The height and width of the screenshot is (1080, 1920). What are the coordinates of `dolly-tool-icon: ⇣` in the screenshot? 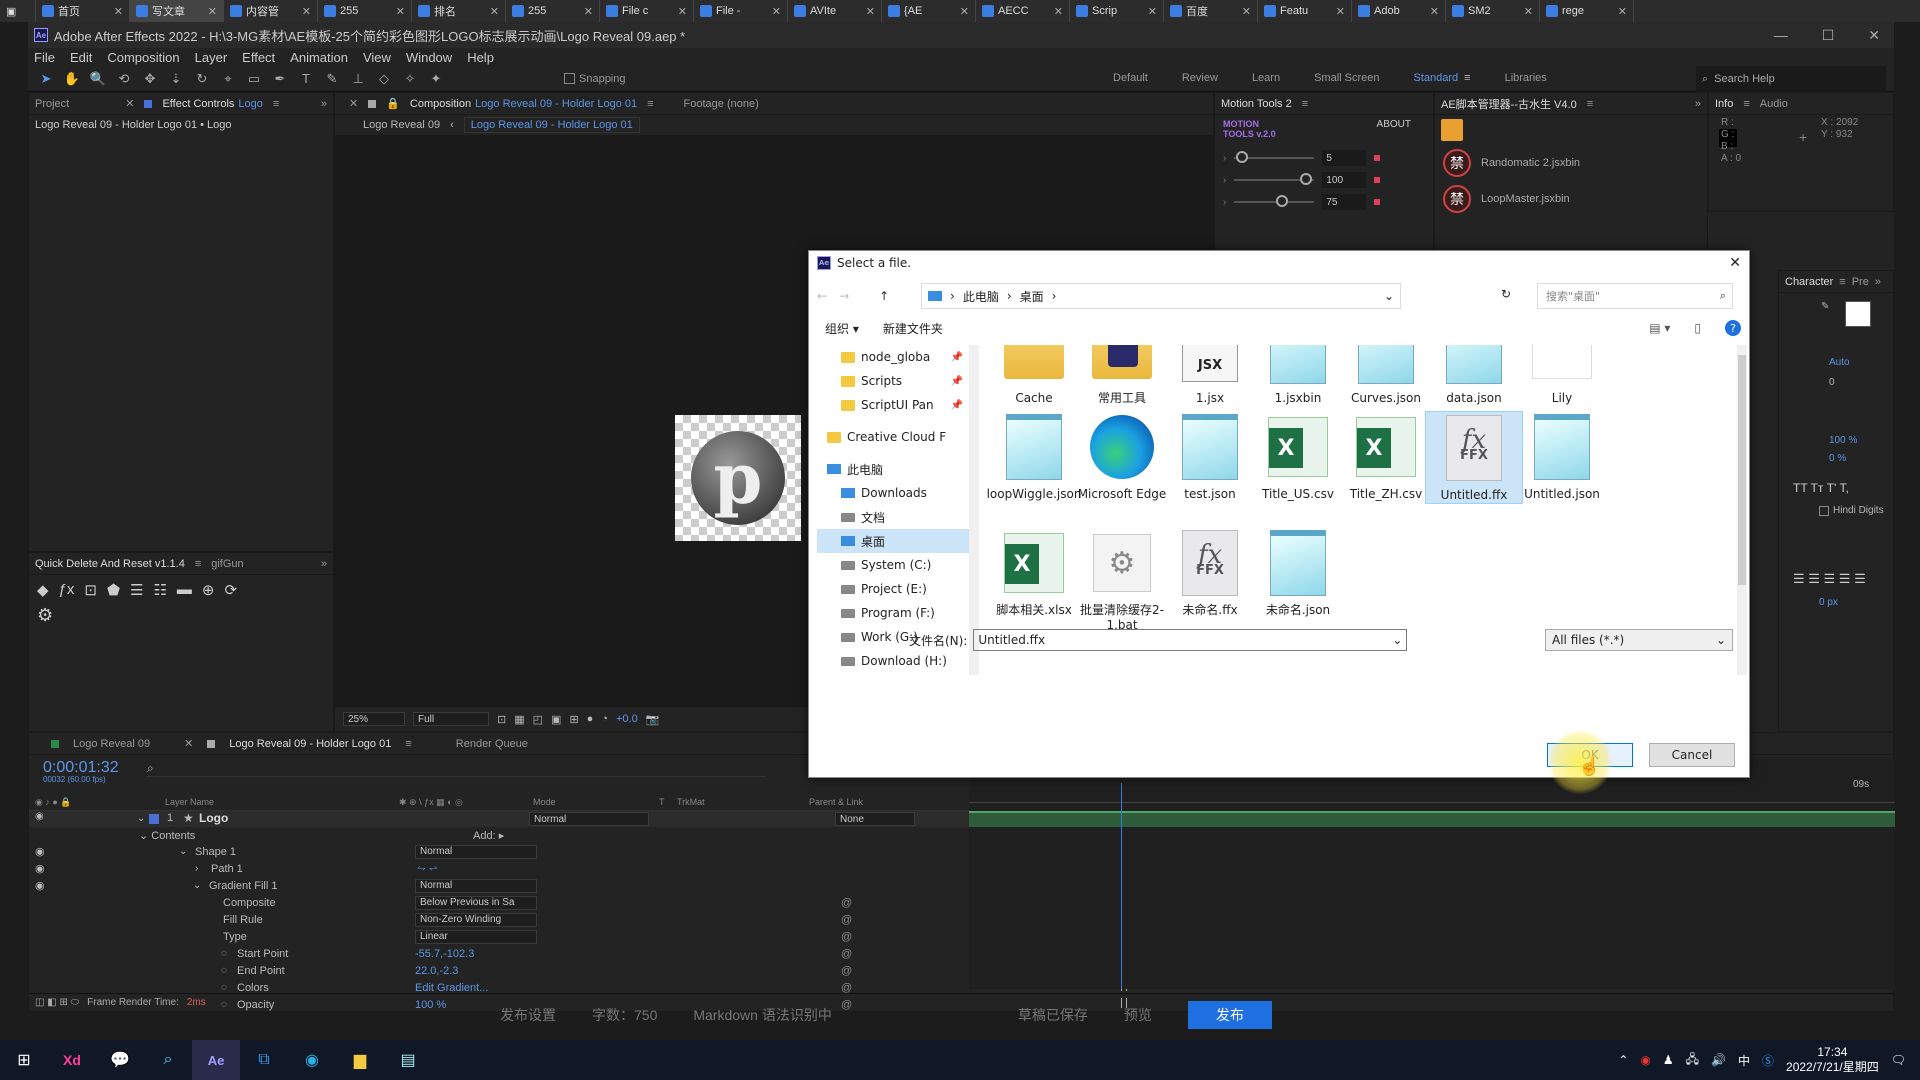 It's located at (176, 79).